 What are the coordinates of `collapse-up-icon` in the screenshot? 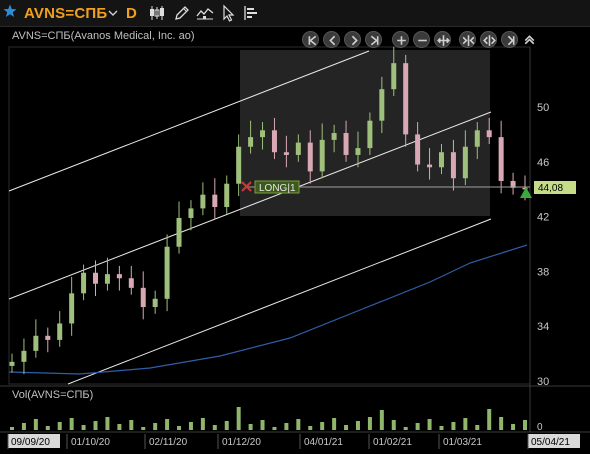 It's located at (529, 39).